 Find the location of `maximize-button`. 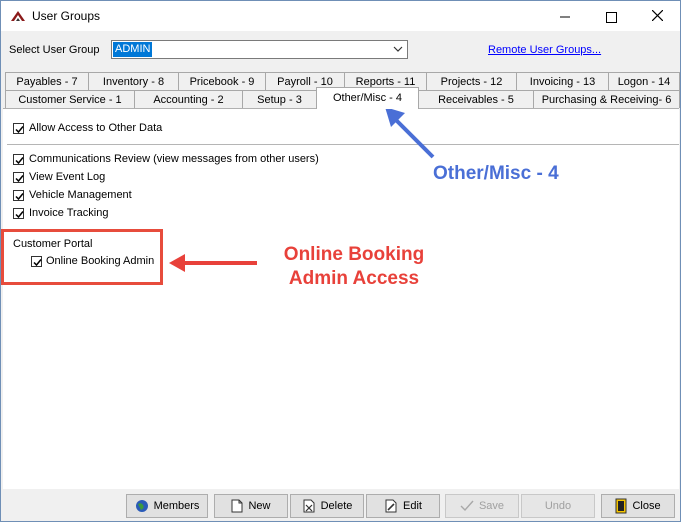

maximize-button is located at coordinates (611, 16).